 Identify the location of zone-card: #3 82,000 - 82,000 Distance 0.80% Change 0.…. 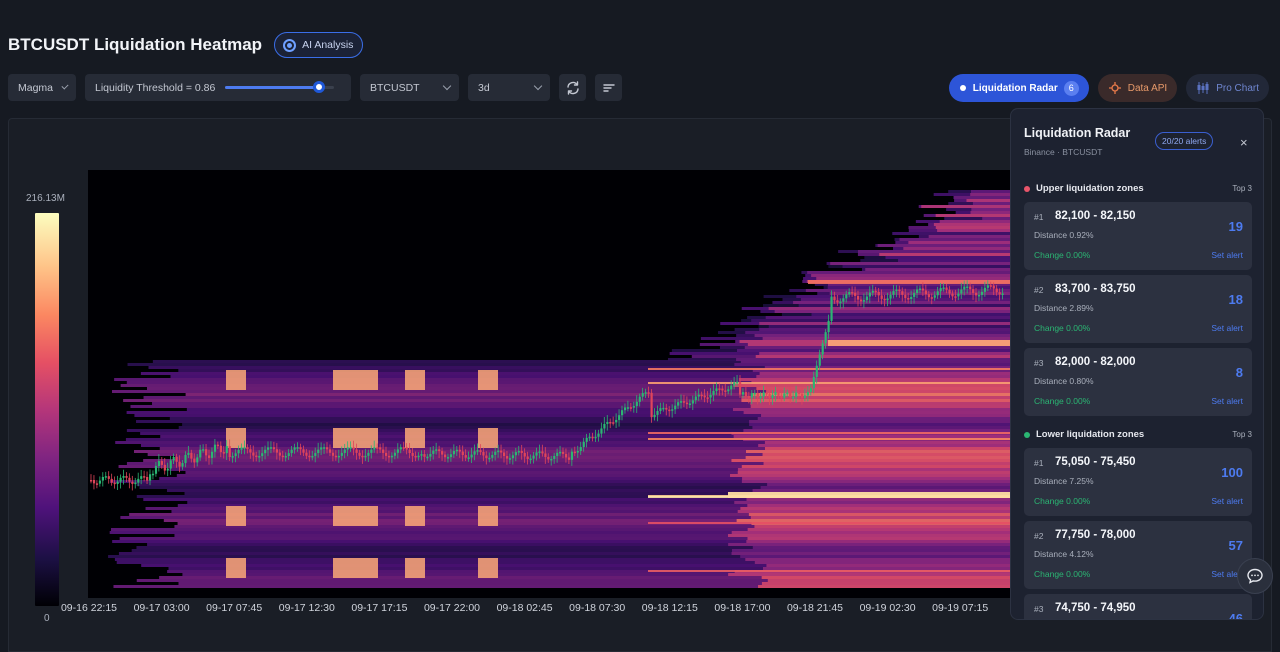
(1138, 382).